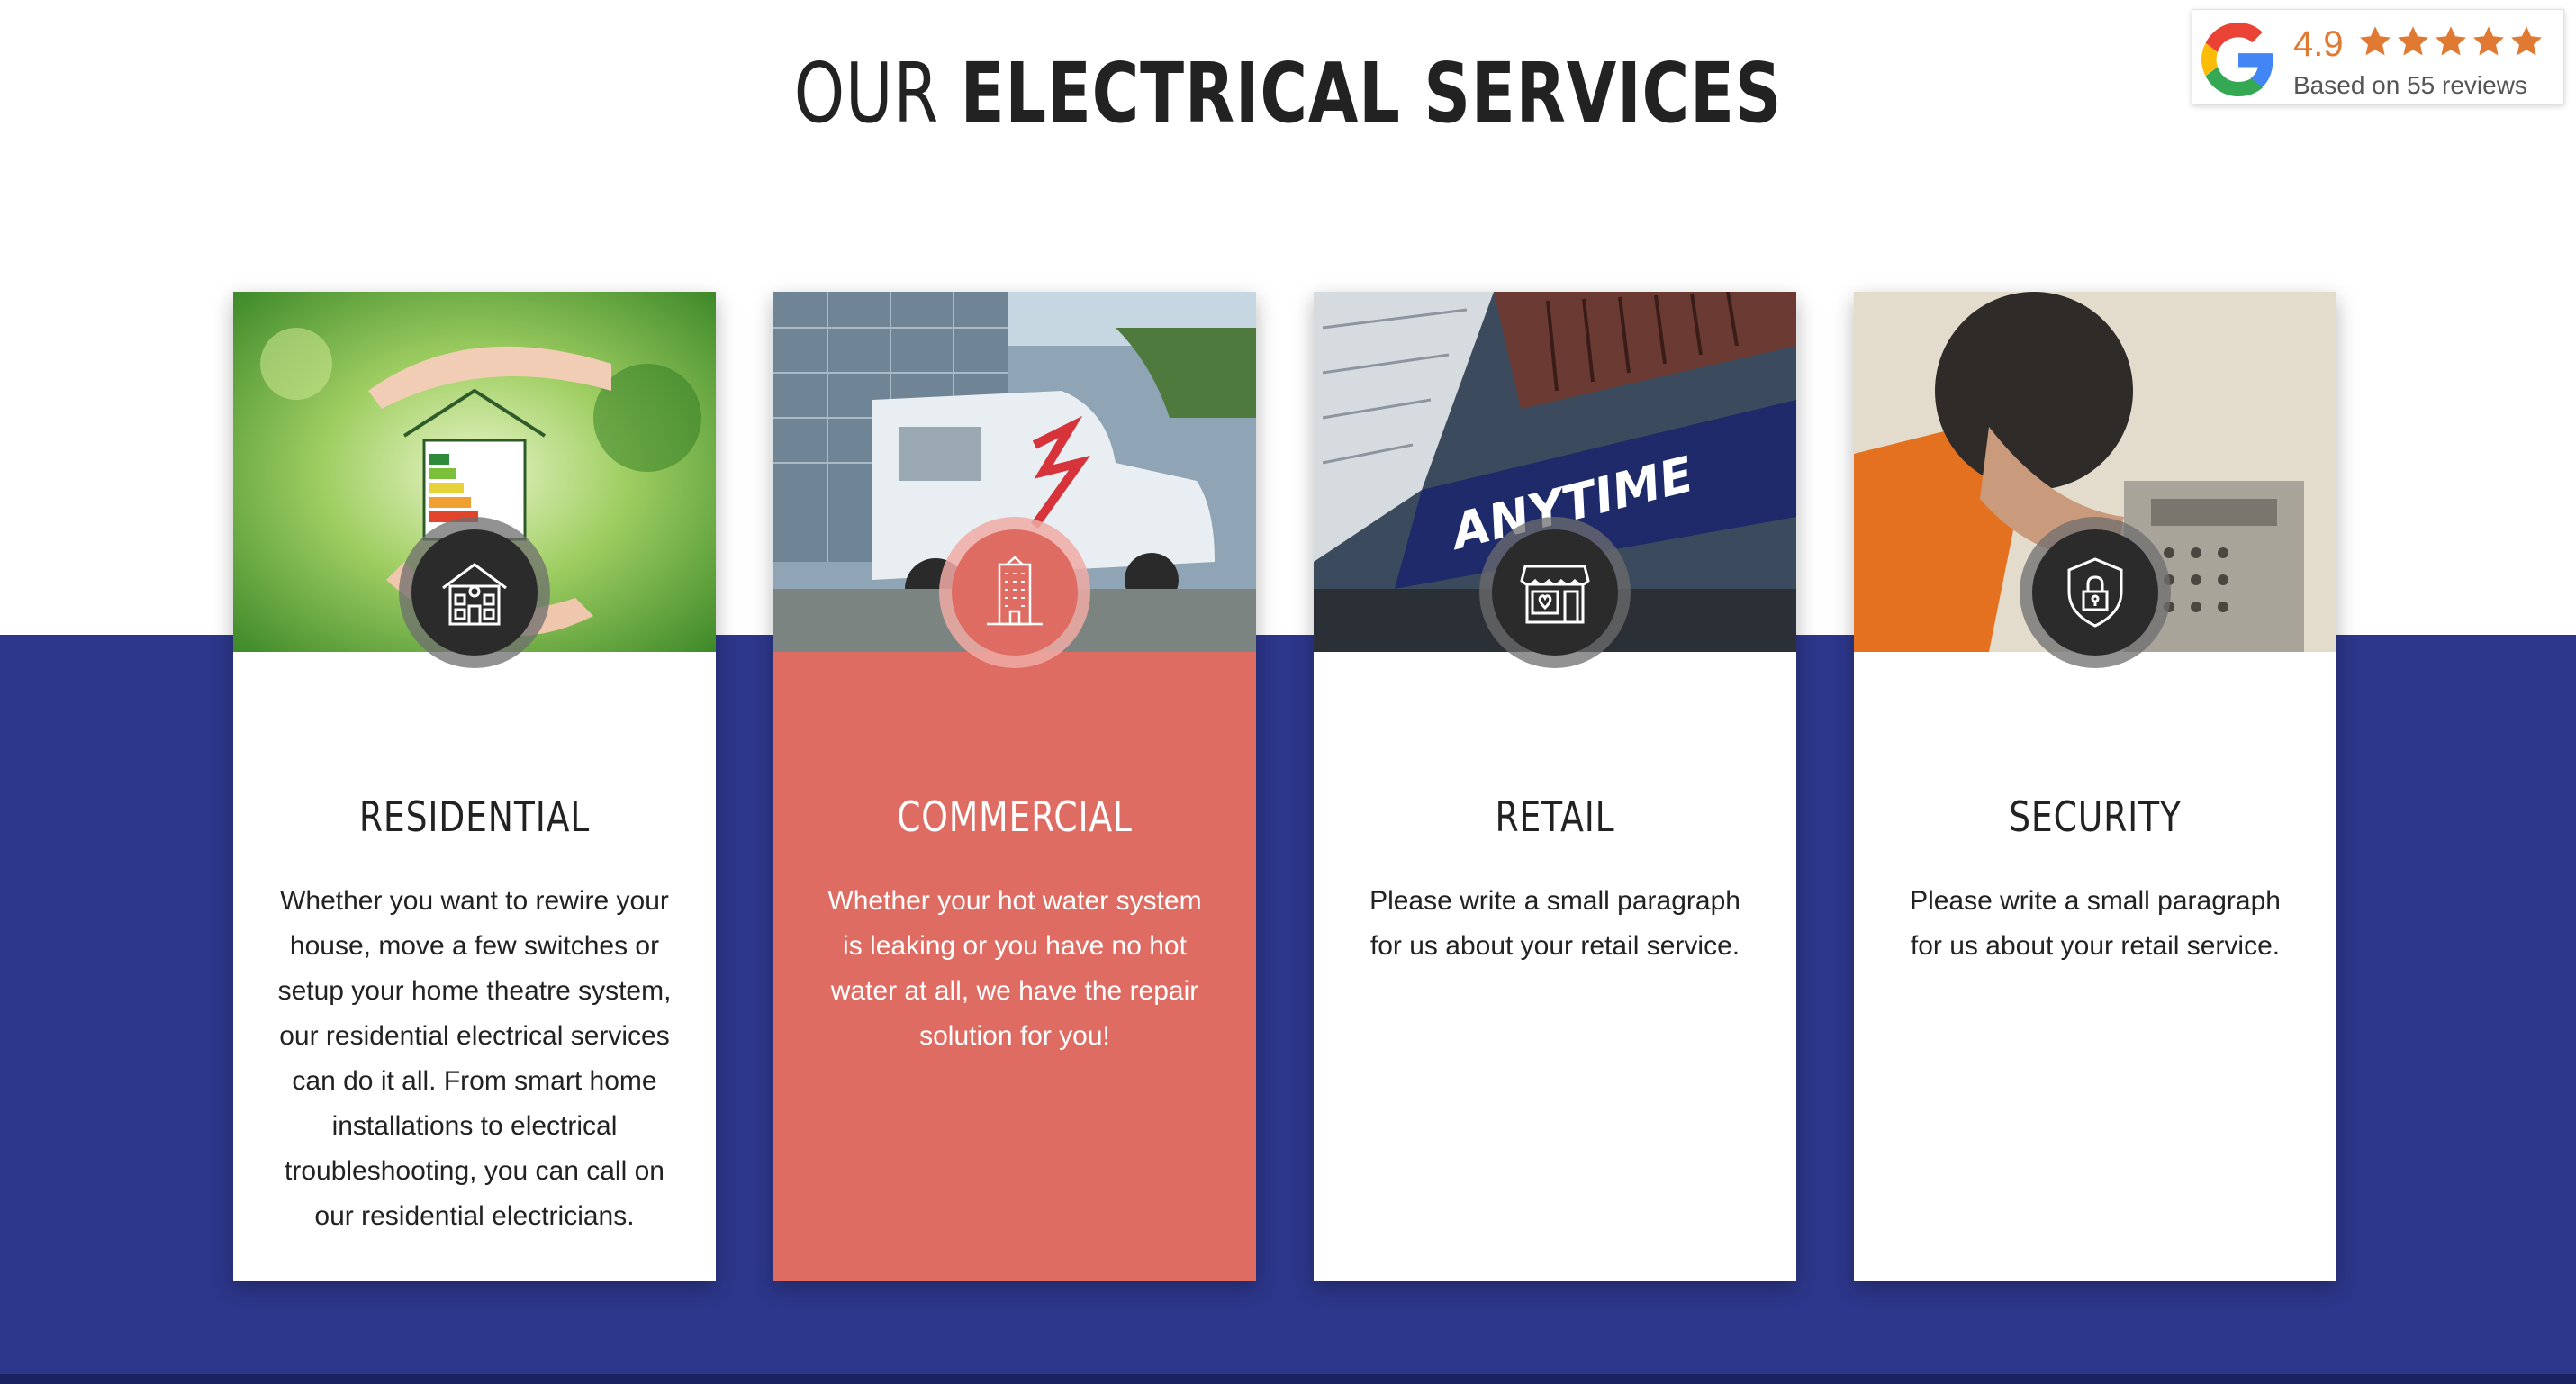 This screenshot has height=1384, width=2576. I want to click on shield-lock-icon, so click(2095, 592).